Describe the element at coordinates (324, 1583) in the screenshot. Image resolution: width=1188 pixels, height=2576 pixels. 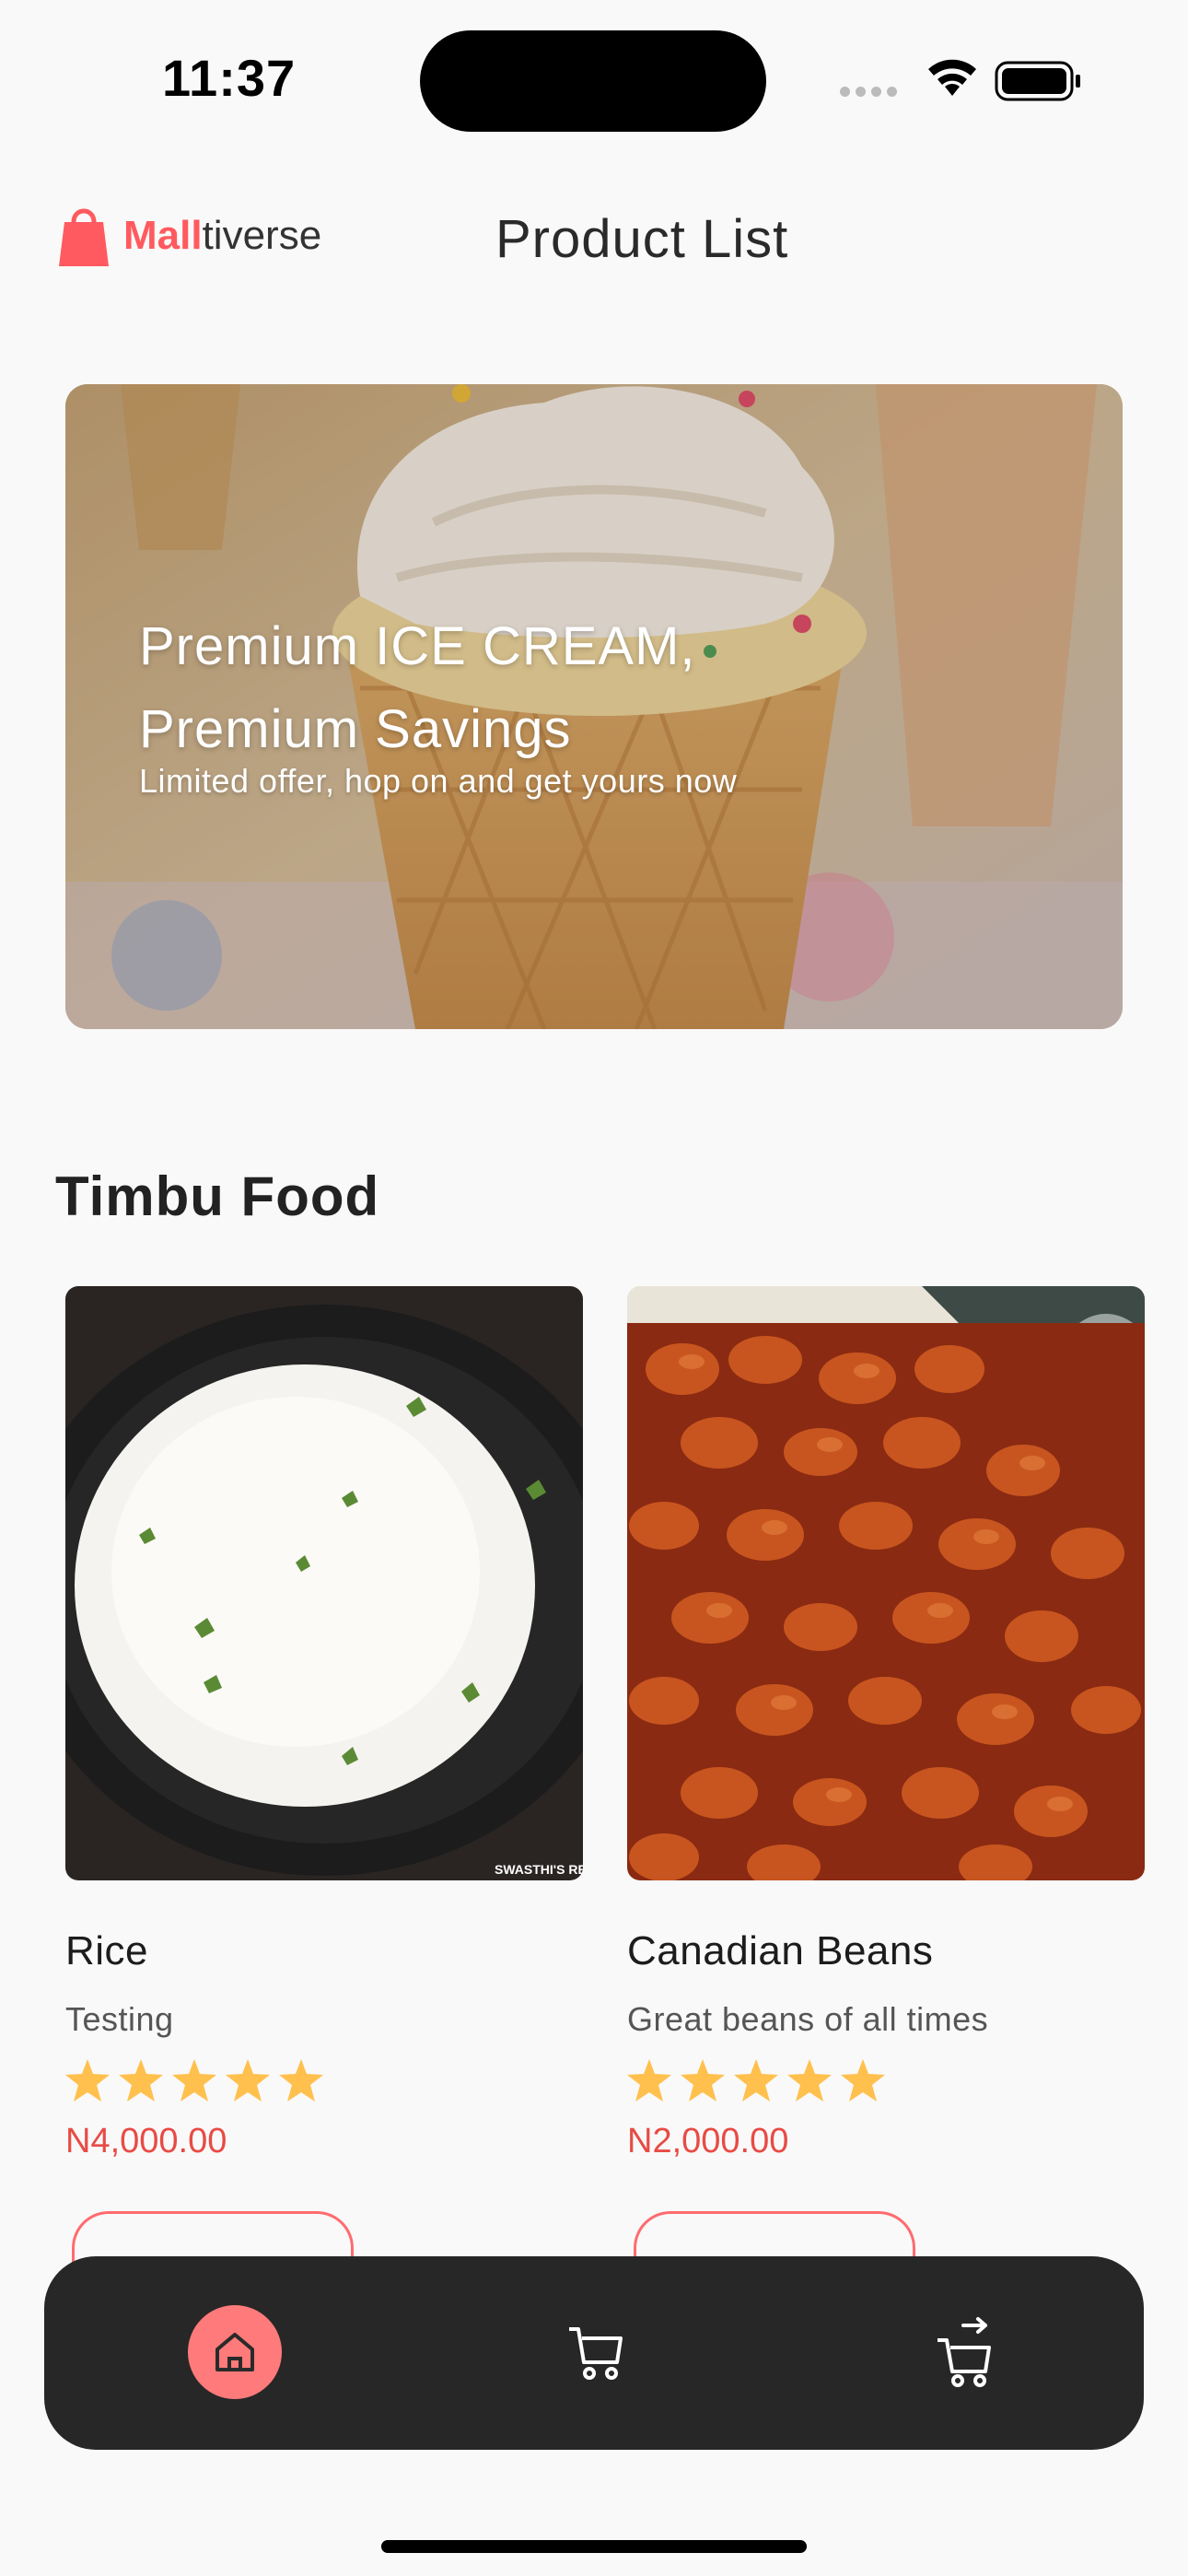
I see `product-image-rice: SWASTHI'S REC` at that location.